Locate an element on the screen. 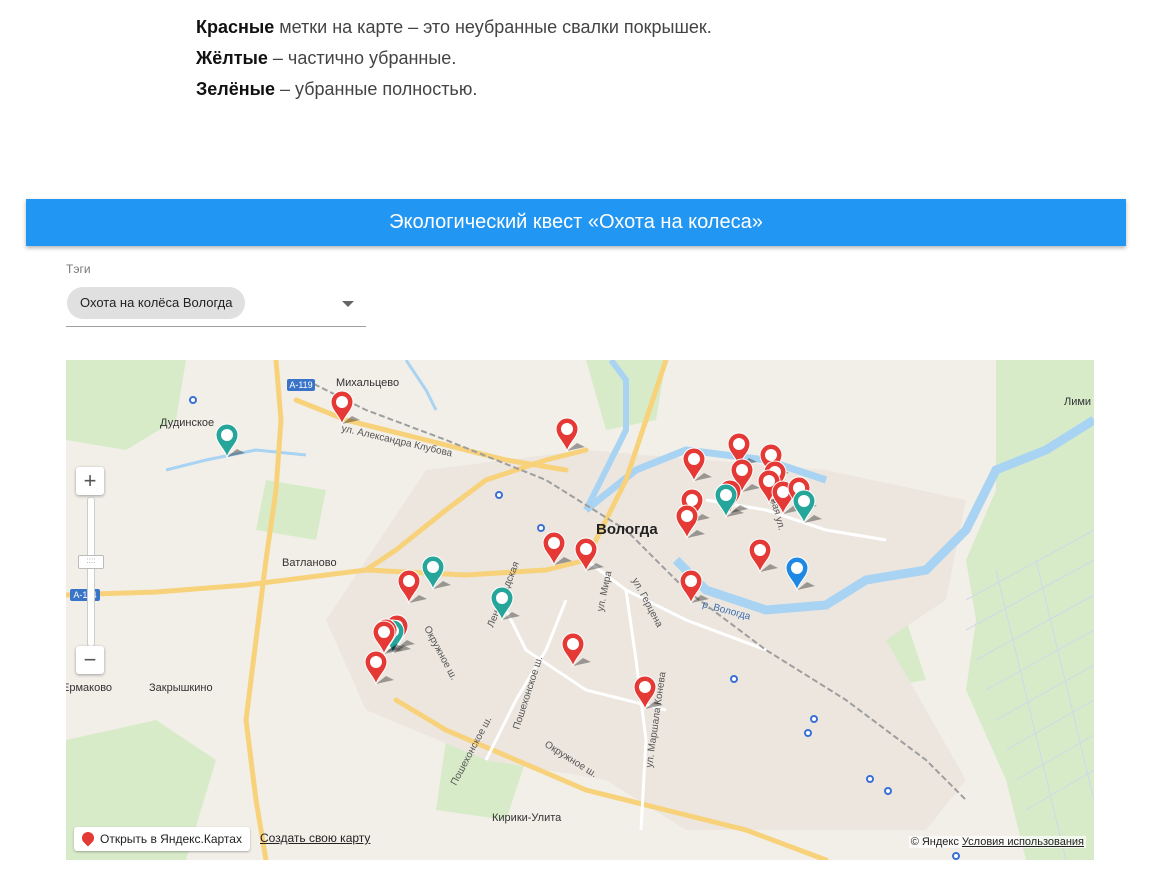  create-map-link: Создать свою карту is located at coordinates (315, 838).